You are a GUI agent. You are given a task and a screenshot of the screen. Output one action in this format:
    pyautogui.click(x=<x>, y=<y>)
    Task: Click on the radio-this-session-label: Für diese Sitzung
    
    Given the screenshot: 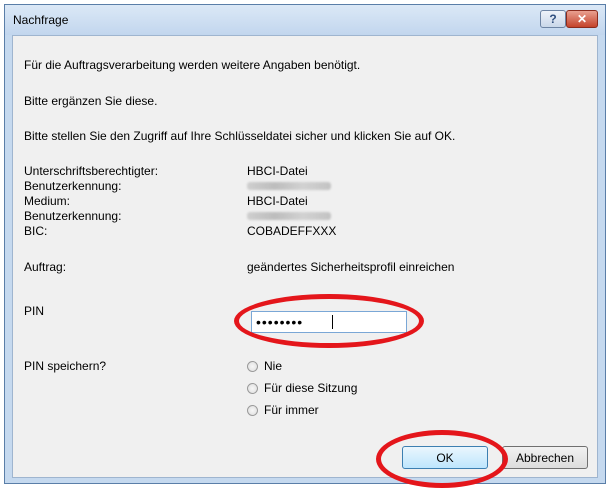 What is the action you would take?
    pyautogui.click(x=311, y=388)
    